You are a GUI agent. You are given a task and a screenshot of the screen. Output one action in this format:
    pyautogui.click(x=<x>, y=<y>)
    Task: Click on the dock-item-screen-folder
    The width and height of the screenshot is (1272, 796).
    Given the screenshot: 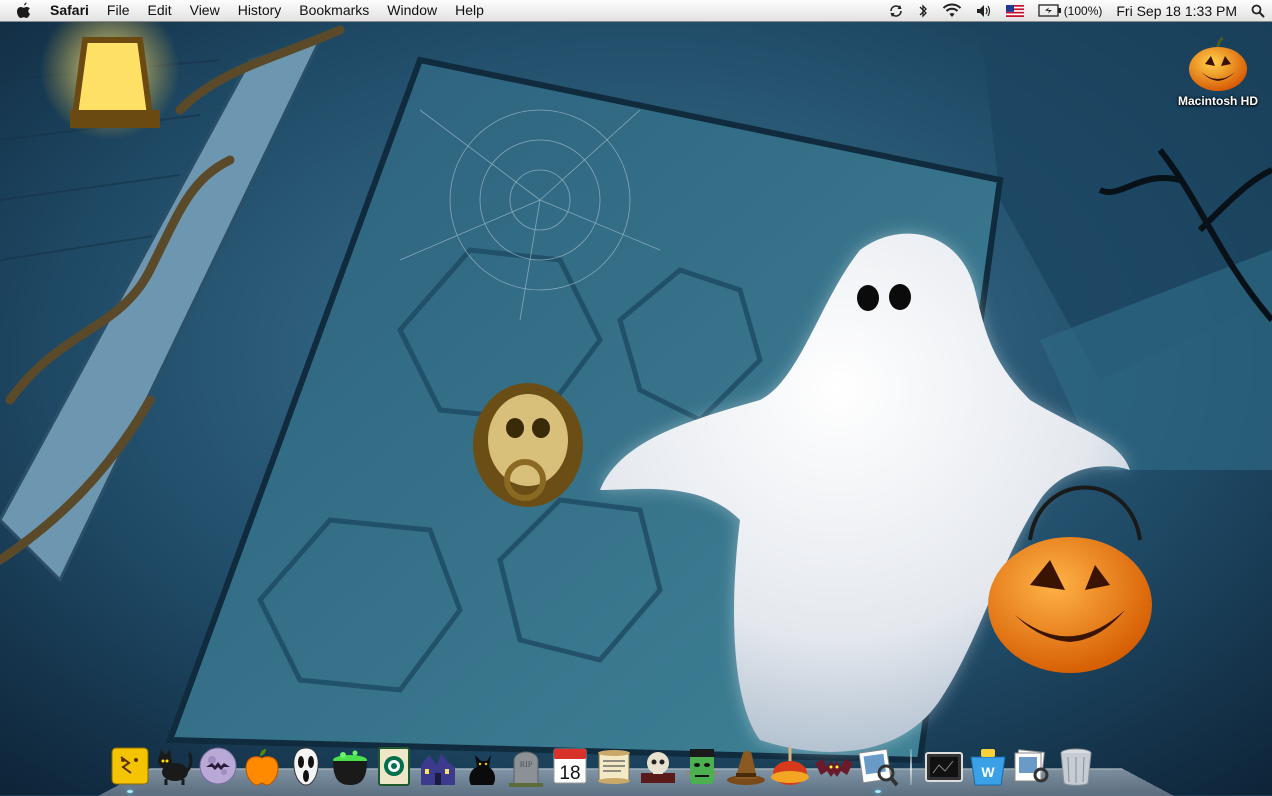 What is the action you would take?
    pyautogui.click(x=944, y=764)
    